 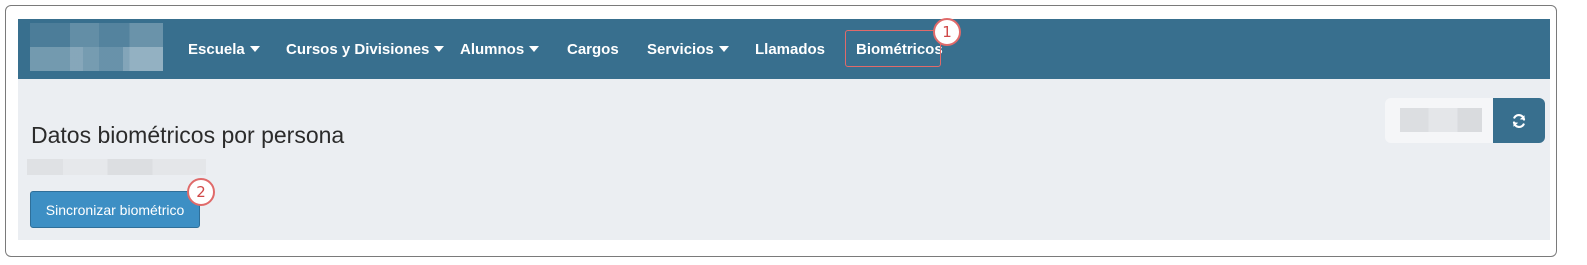 I want to click on nav-item-servicios: Servicios, so click(x=688, y=49).